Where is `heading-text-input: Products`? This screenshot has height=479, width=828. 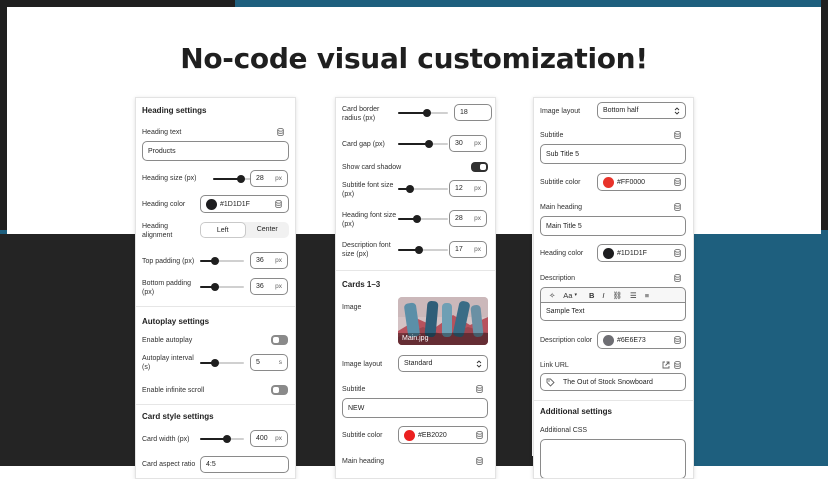
heading-text-input: Products is located at coordinates (215, 151).